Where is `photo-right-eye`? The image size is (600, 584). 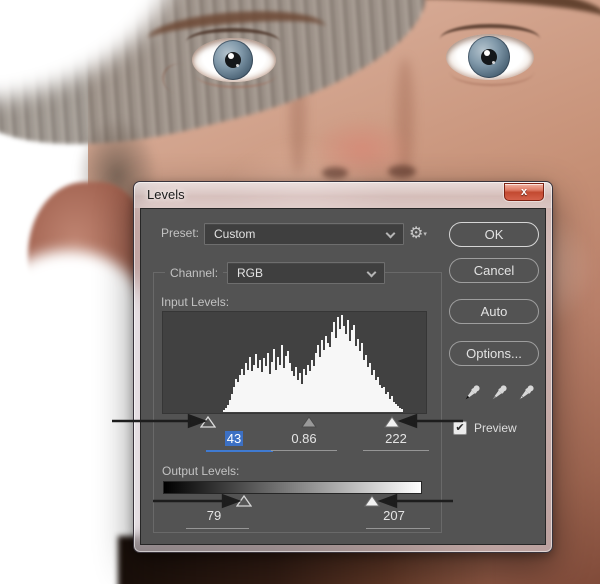 photo-right-eye is located at coordinates (490, 57).